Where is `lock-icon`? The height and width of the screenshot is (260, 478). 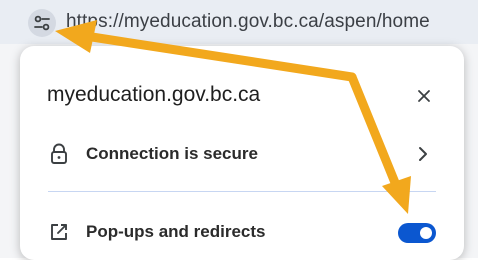 lock-icon is located at coordinates (59, 154).